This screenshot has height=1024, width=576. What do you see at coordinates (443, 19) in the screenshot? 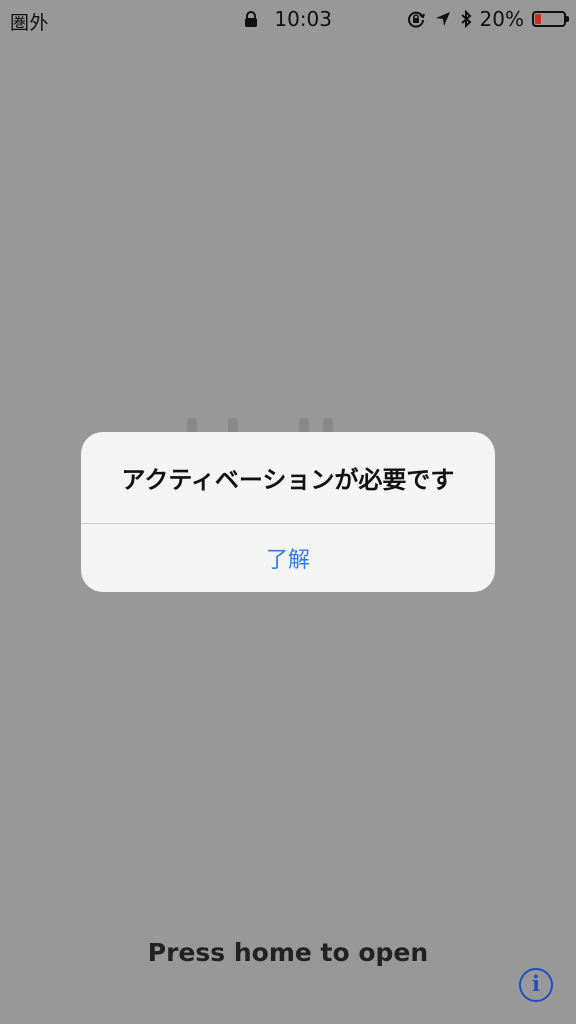
I see `location-icon` at bounding box center [443, 19].